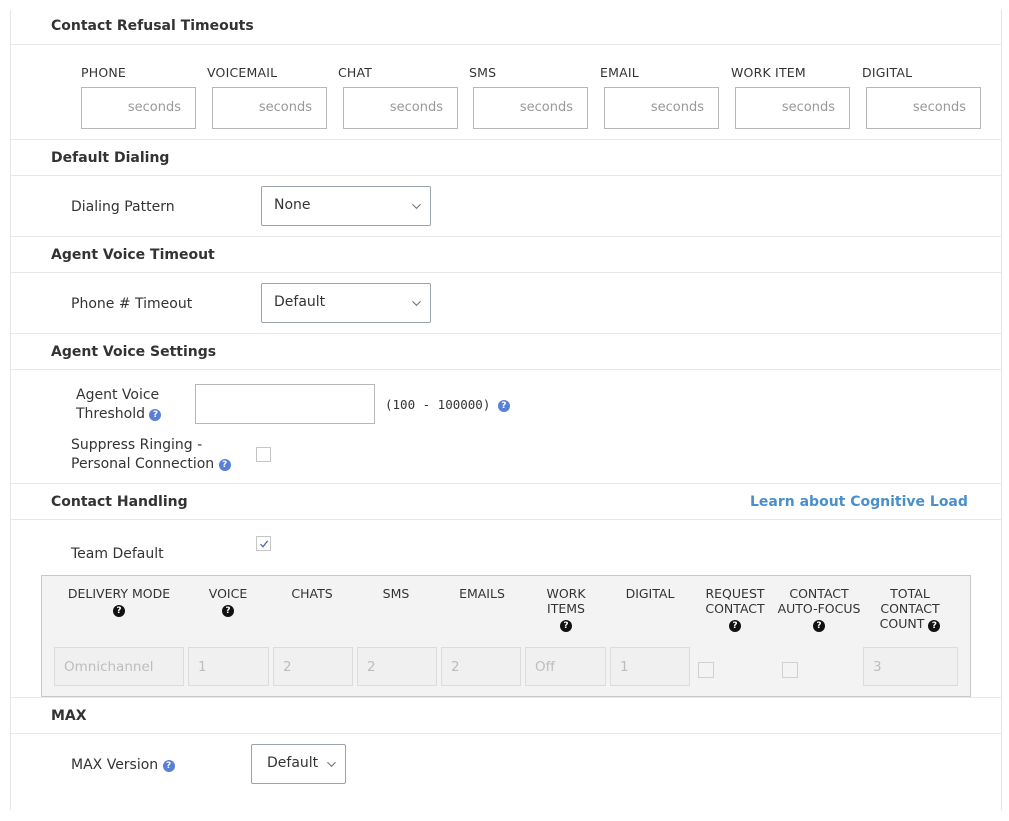 The width and height of the screenshot is (1009, 821). Describe the element at coordinates (650, 593) in the screenshot. I see `header-digital: DIGITAL` at that location.